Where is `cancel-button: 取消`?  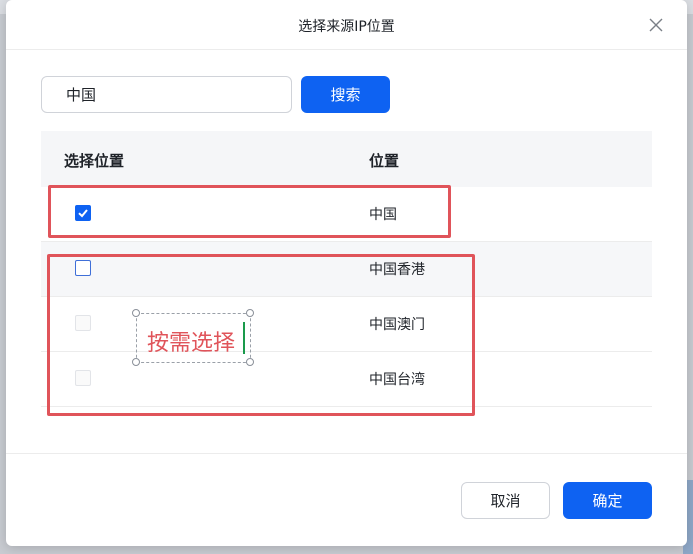
cancel-button: 取消 is located at coordinates (505, 500).